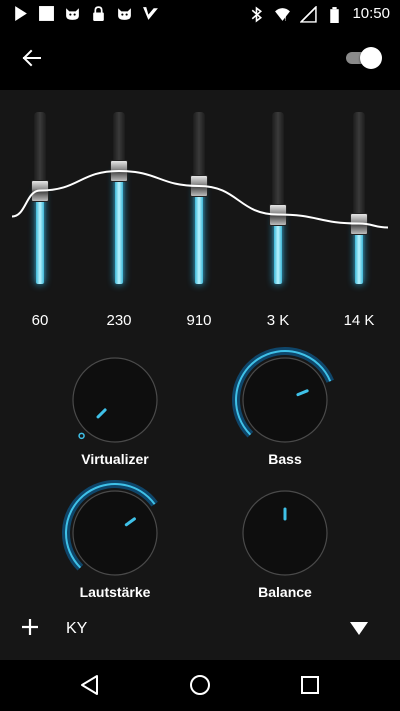 The image size is (400, 711). What do you see at coordinates (310, 685) in the screenshot?
I see `recents-square-icon` at bounding box center [310, 685].